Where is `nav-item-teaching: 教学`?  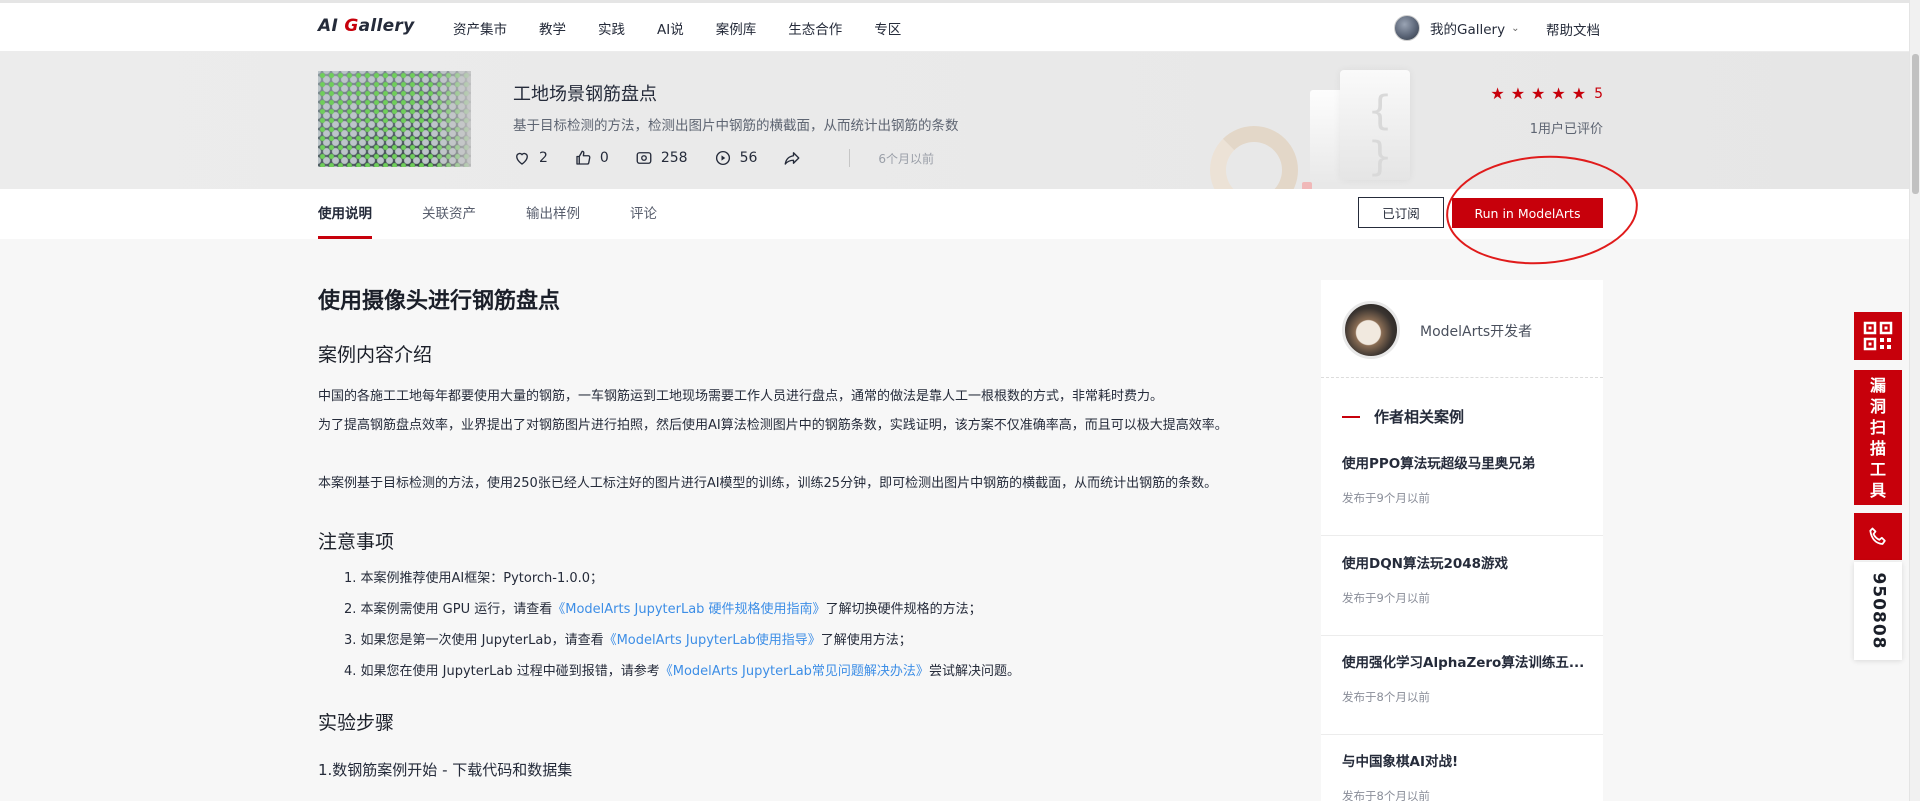
nav-item-teaching: 教学 is located at coordinates (552, 28).